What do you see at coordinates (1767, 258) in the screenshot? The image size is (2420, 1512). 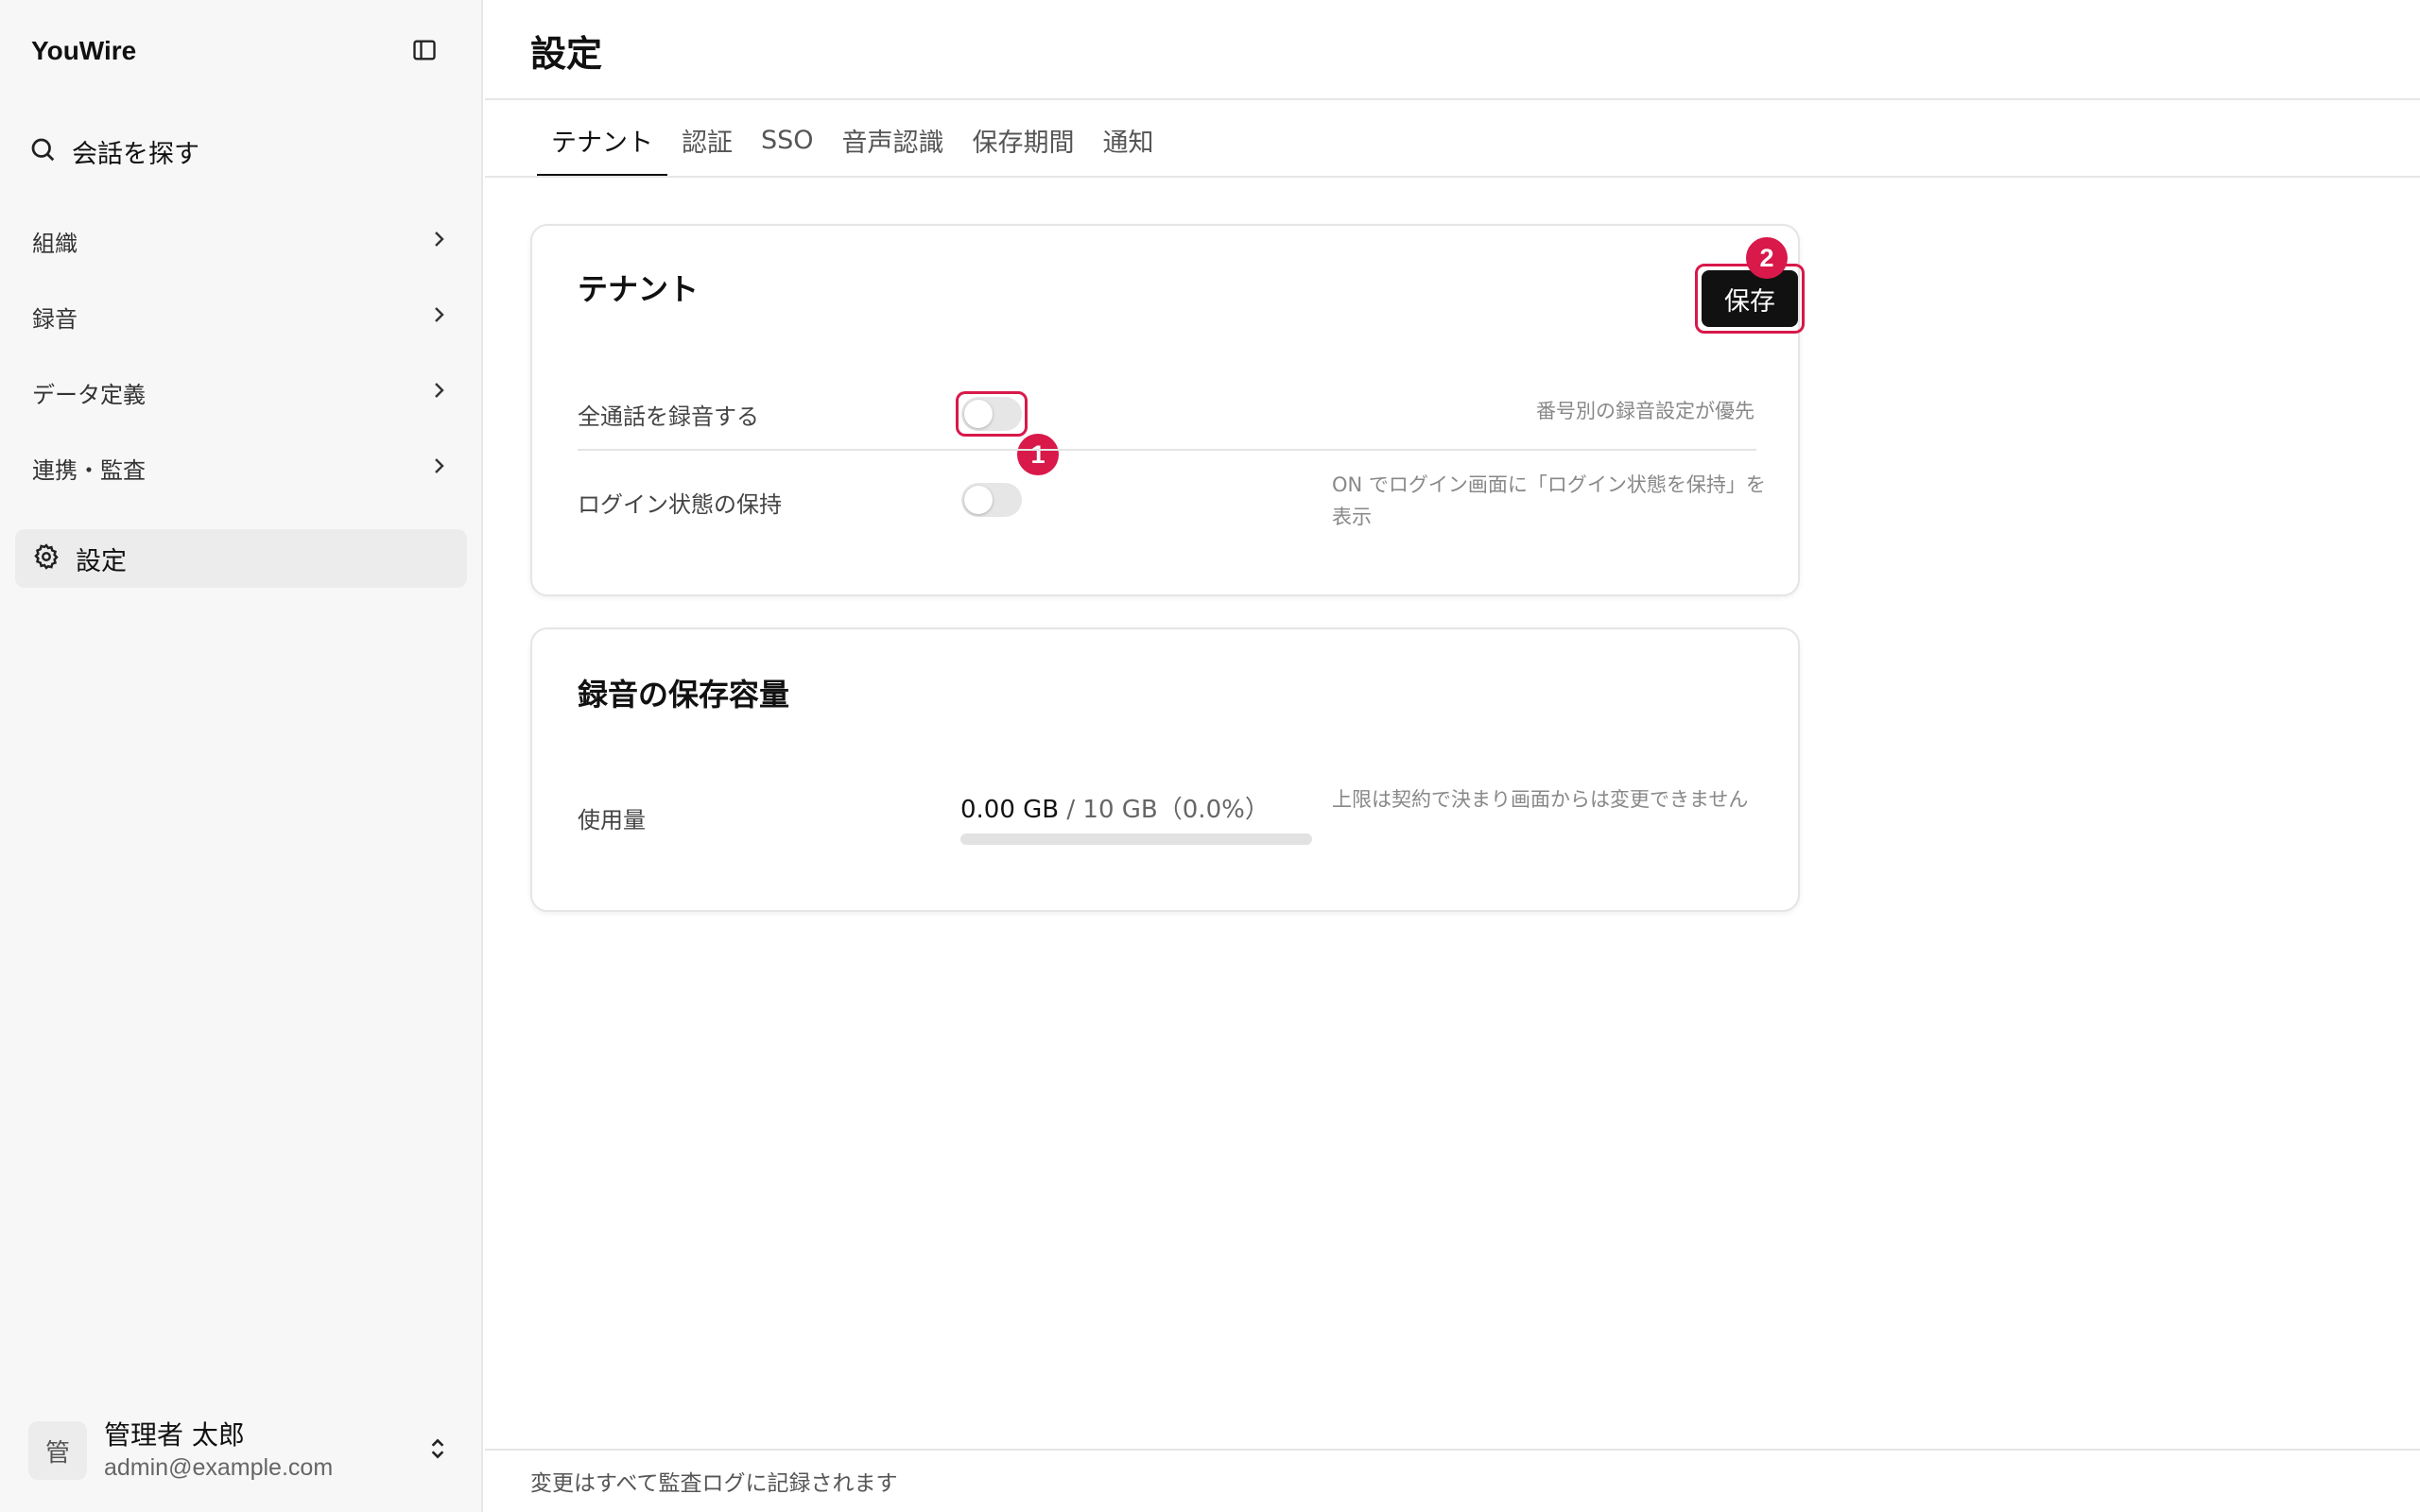 I see `annotation-badge: 2` at bounding box center [1767, 258].